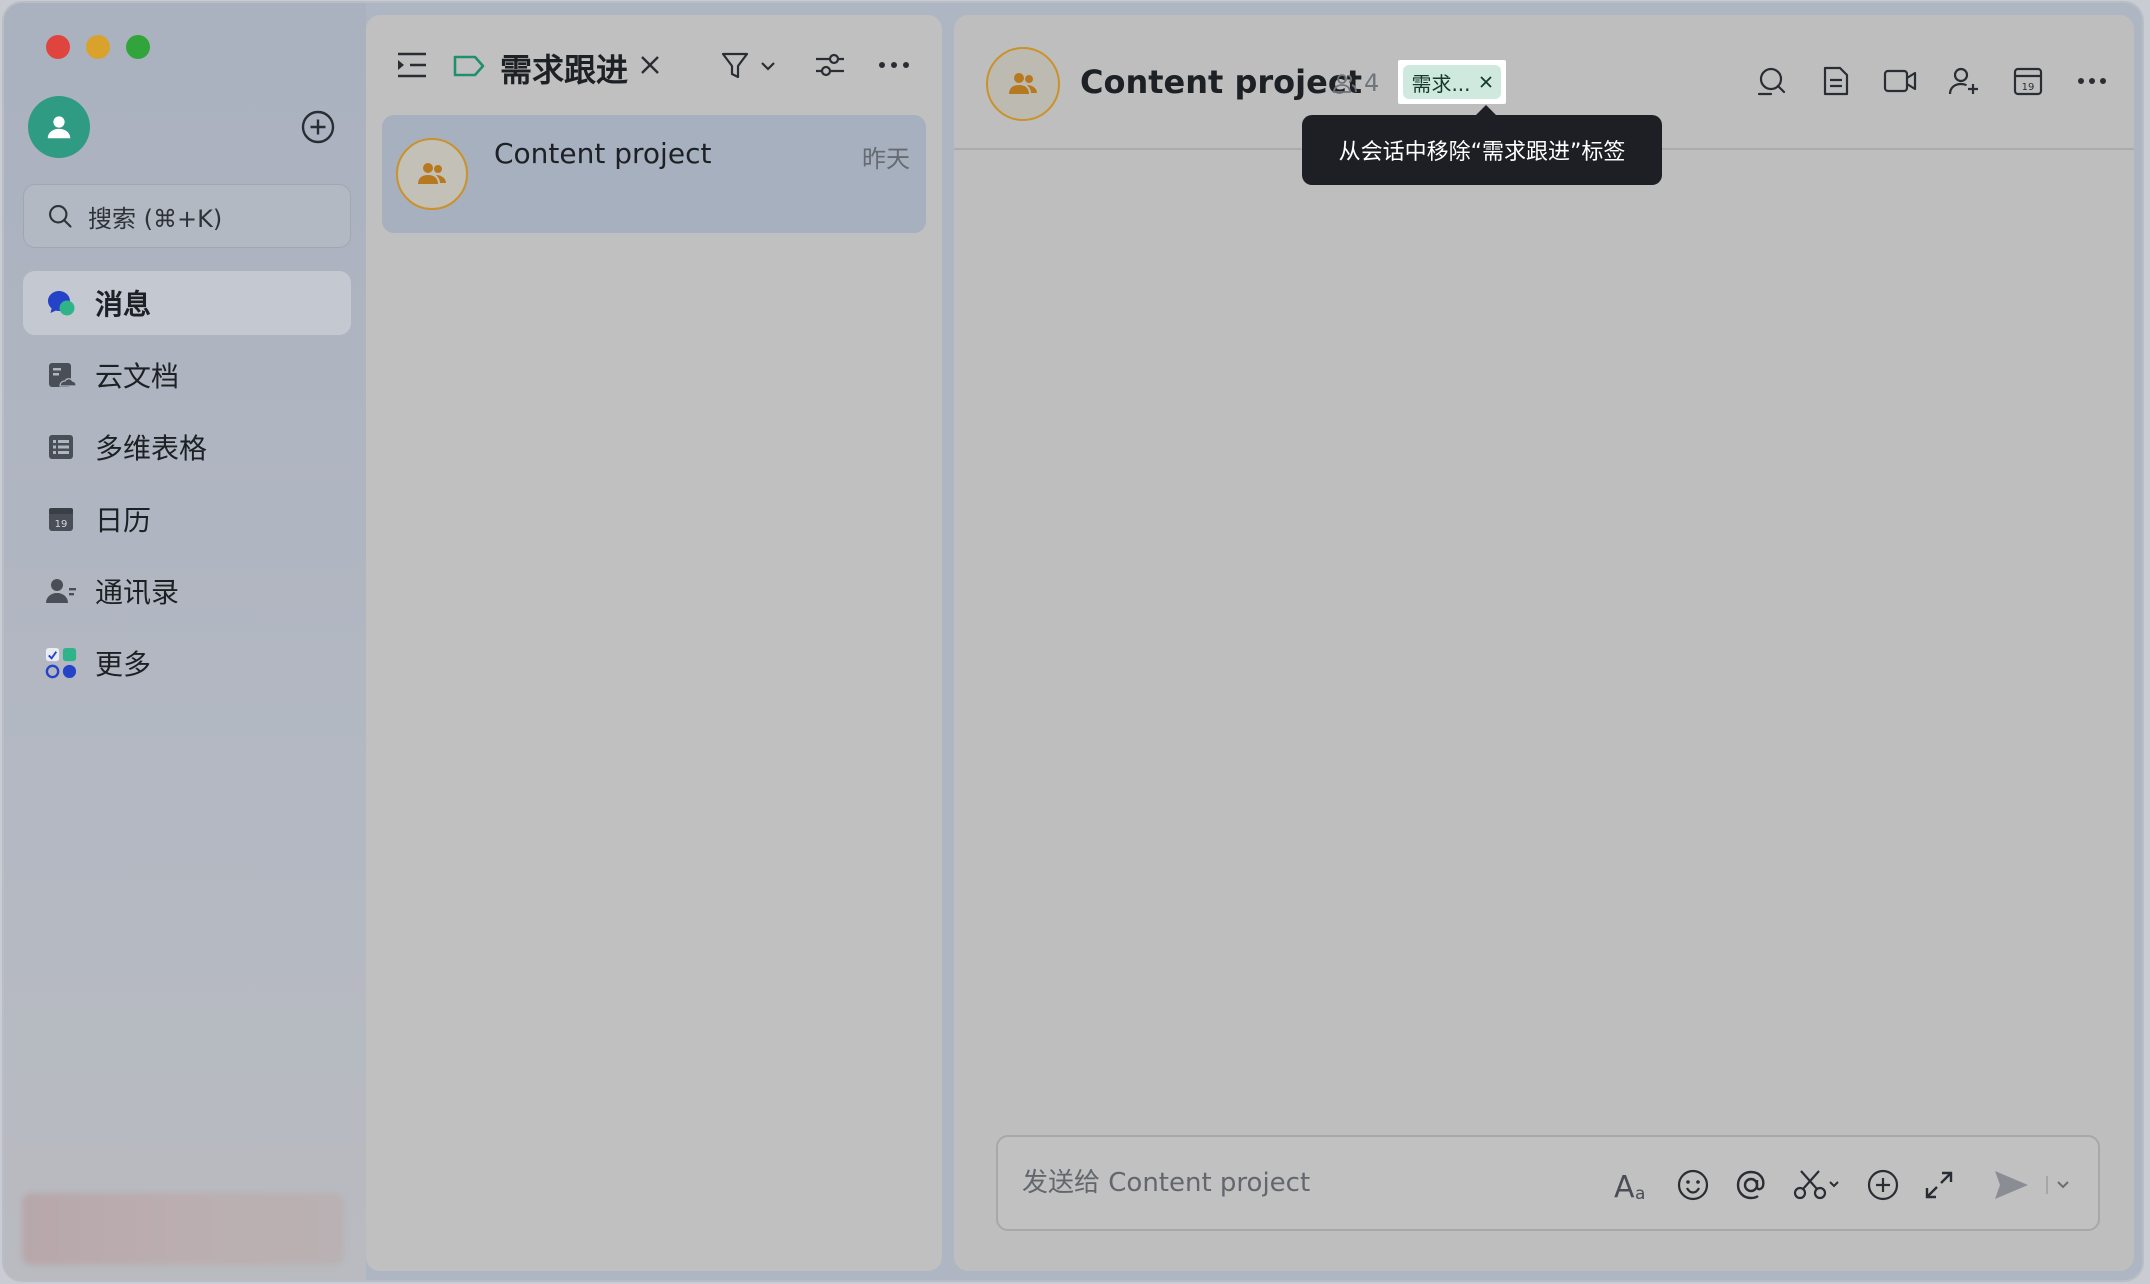 Image resolution: width=2150 pixels, height=1284 pixels. What do you see at coordinates (1640, 1192) in the screenshot?
I see `svg-text: a` at bounding box center [1640, 1192].